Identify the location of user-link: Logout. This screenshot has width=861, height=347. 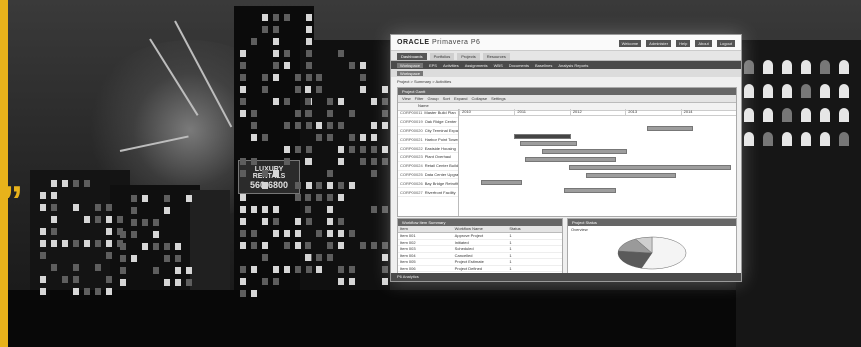
(725, 43).